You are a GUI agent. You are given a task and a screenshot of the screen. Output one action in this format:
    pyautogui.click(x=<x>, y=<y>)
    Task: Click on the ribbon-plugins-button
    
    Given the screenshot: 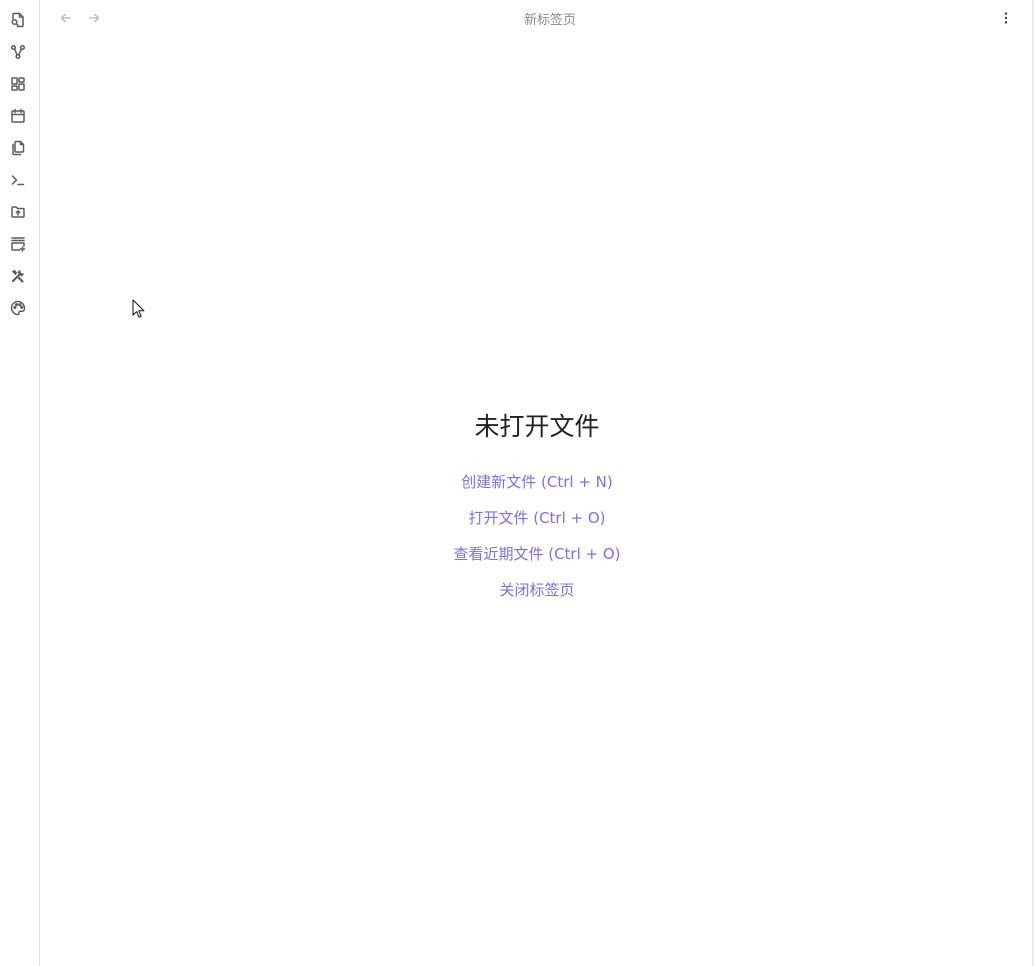 What is the action you would take?
    pyautogui.click(x=18, y=276)
    